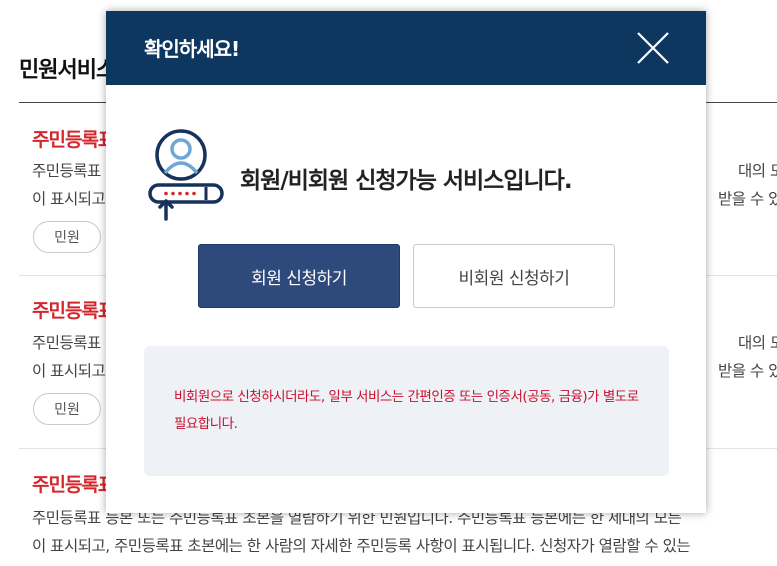 Image resolution: width=777 pixels, height=566 pixels. What do you see at coordinates (514, 276) in the screenshot?
I see `nonmember-apply-button: 비회원 신청하기` at bounding box center [514, 276].